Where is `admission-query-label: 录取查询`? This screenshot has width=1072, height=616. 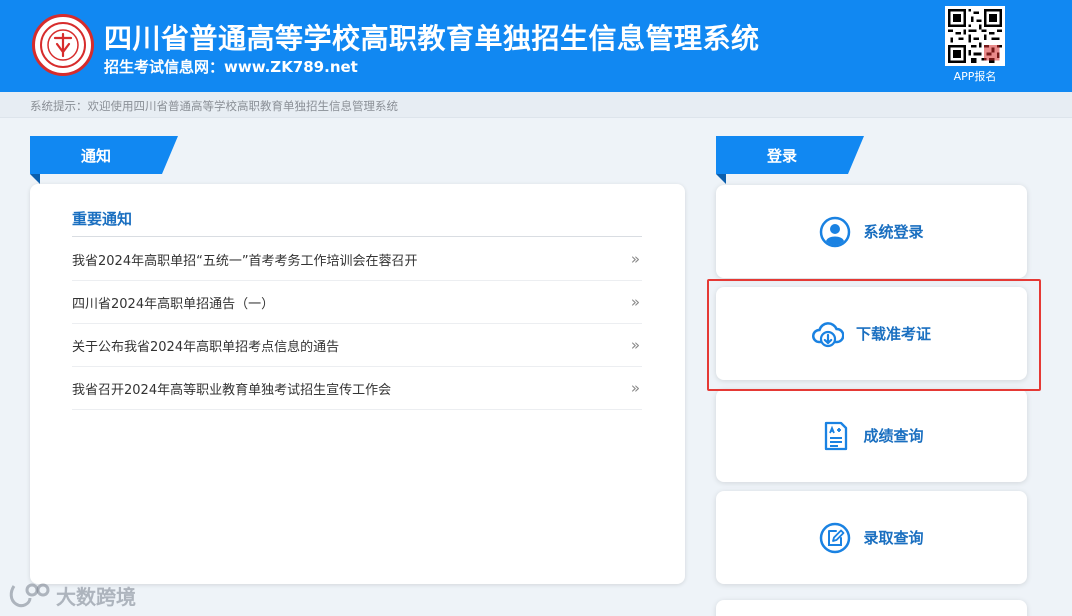
admission-query-label: 录取查询 is located at coordinates (893, 538).